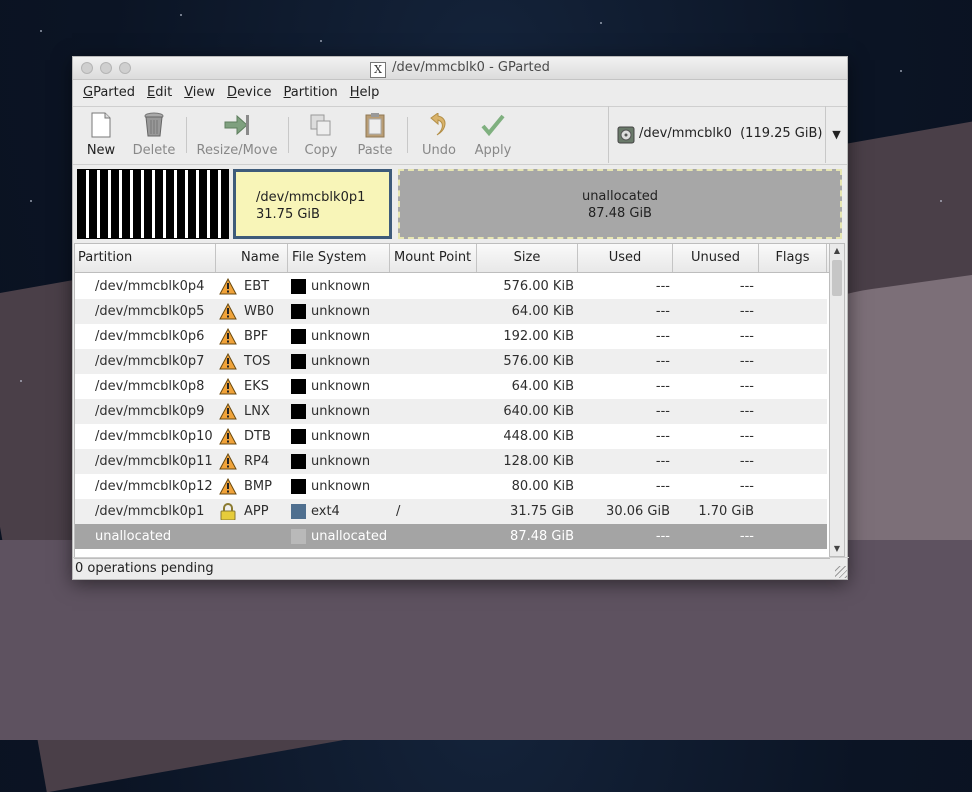 The image size is (972, 792). Describe the element at coordinates (731, 133) in the screenshot. I see `device-label: /dev/mmcblk0 (119.25 GiB)` at that location.